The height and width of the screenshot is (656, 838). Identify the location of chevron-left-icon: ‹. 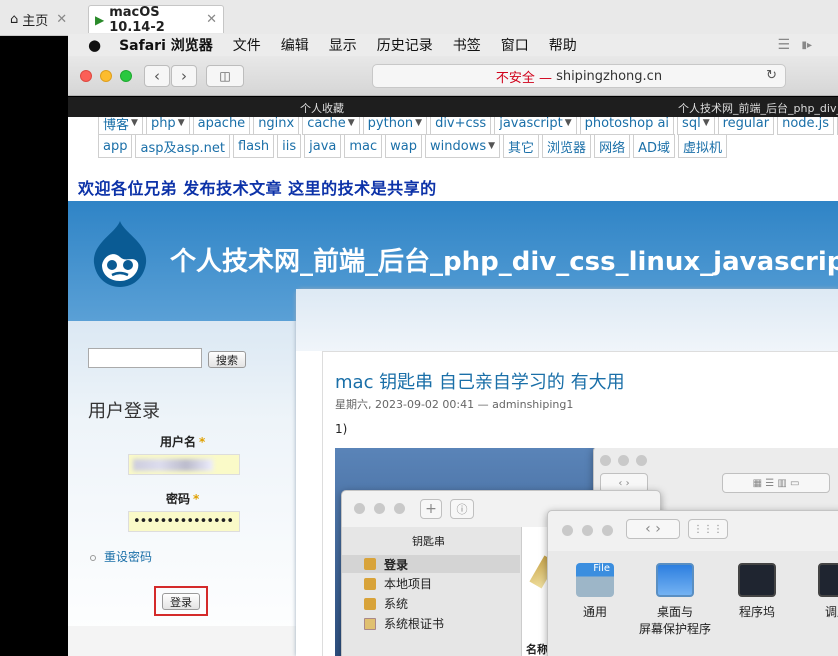
(157, 76).